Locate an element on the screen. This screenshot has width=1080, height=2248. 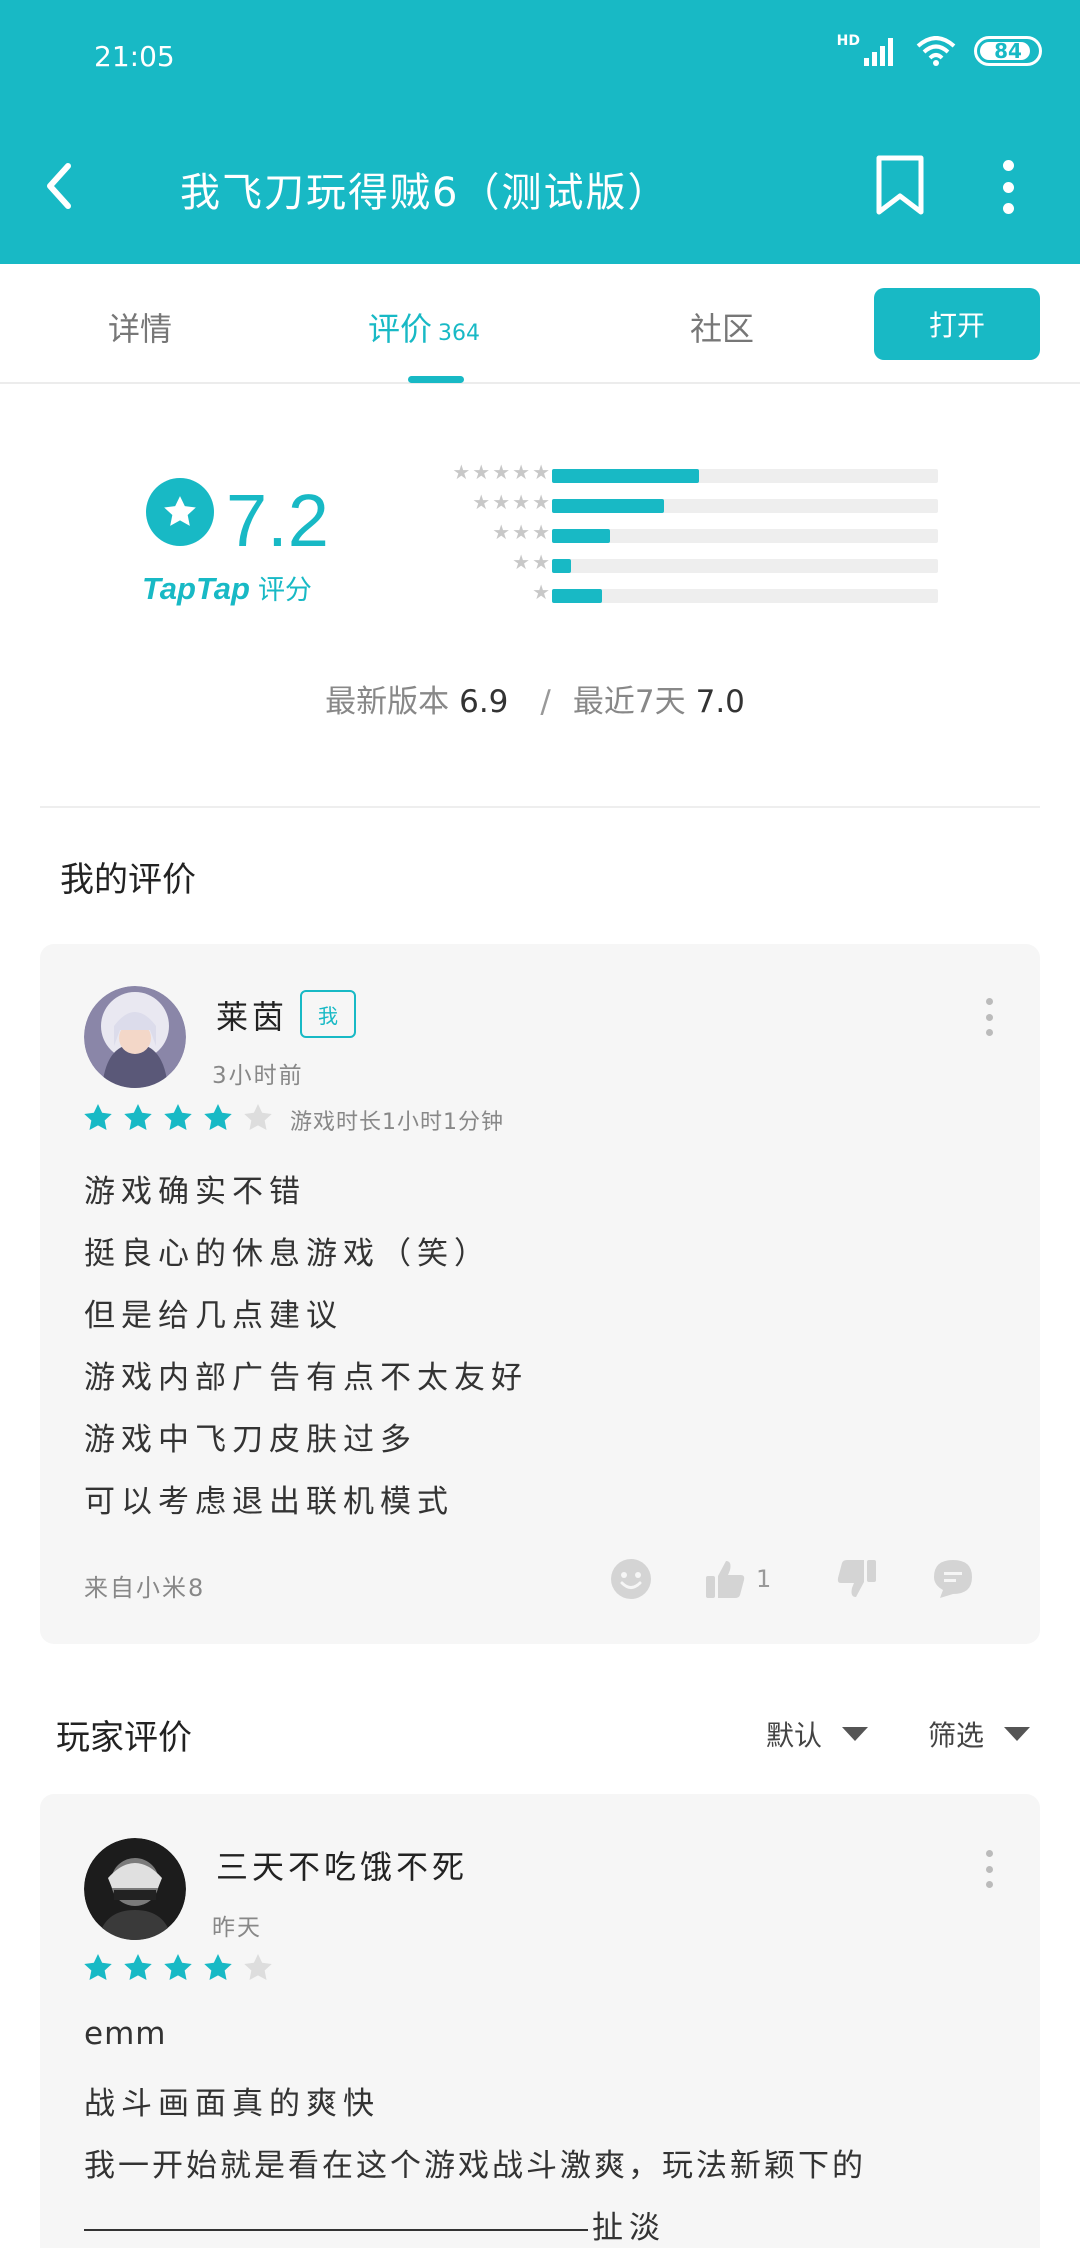
network-type-label: HD is located at coordinates (848, 41).